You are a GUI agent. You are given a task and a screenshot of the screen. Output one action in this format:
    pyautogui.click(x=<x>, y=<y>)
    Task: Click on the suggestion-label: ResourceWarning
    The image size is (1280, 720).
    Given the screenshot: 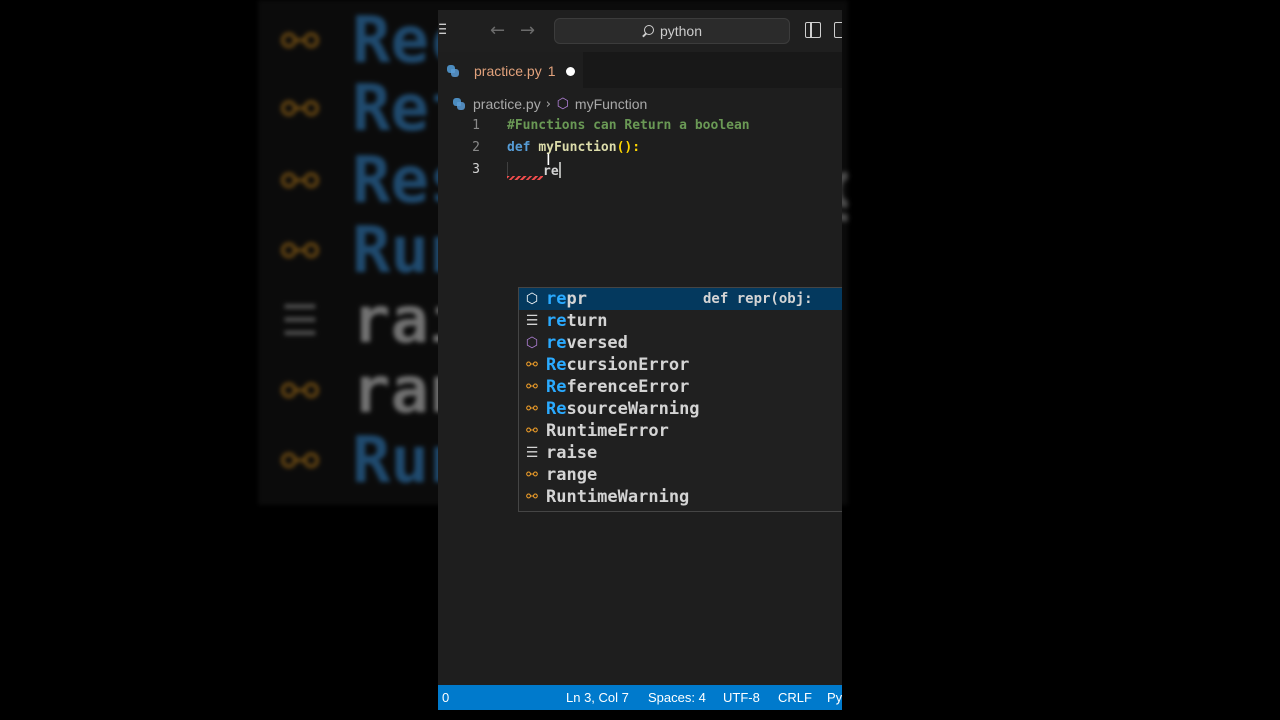 What is the action you would take?
    pyautogui.click(x=623, y=409)
    